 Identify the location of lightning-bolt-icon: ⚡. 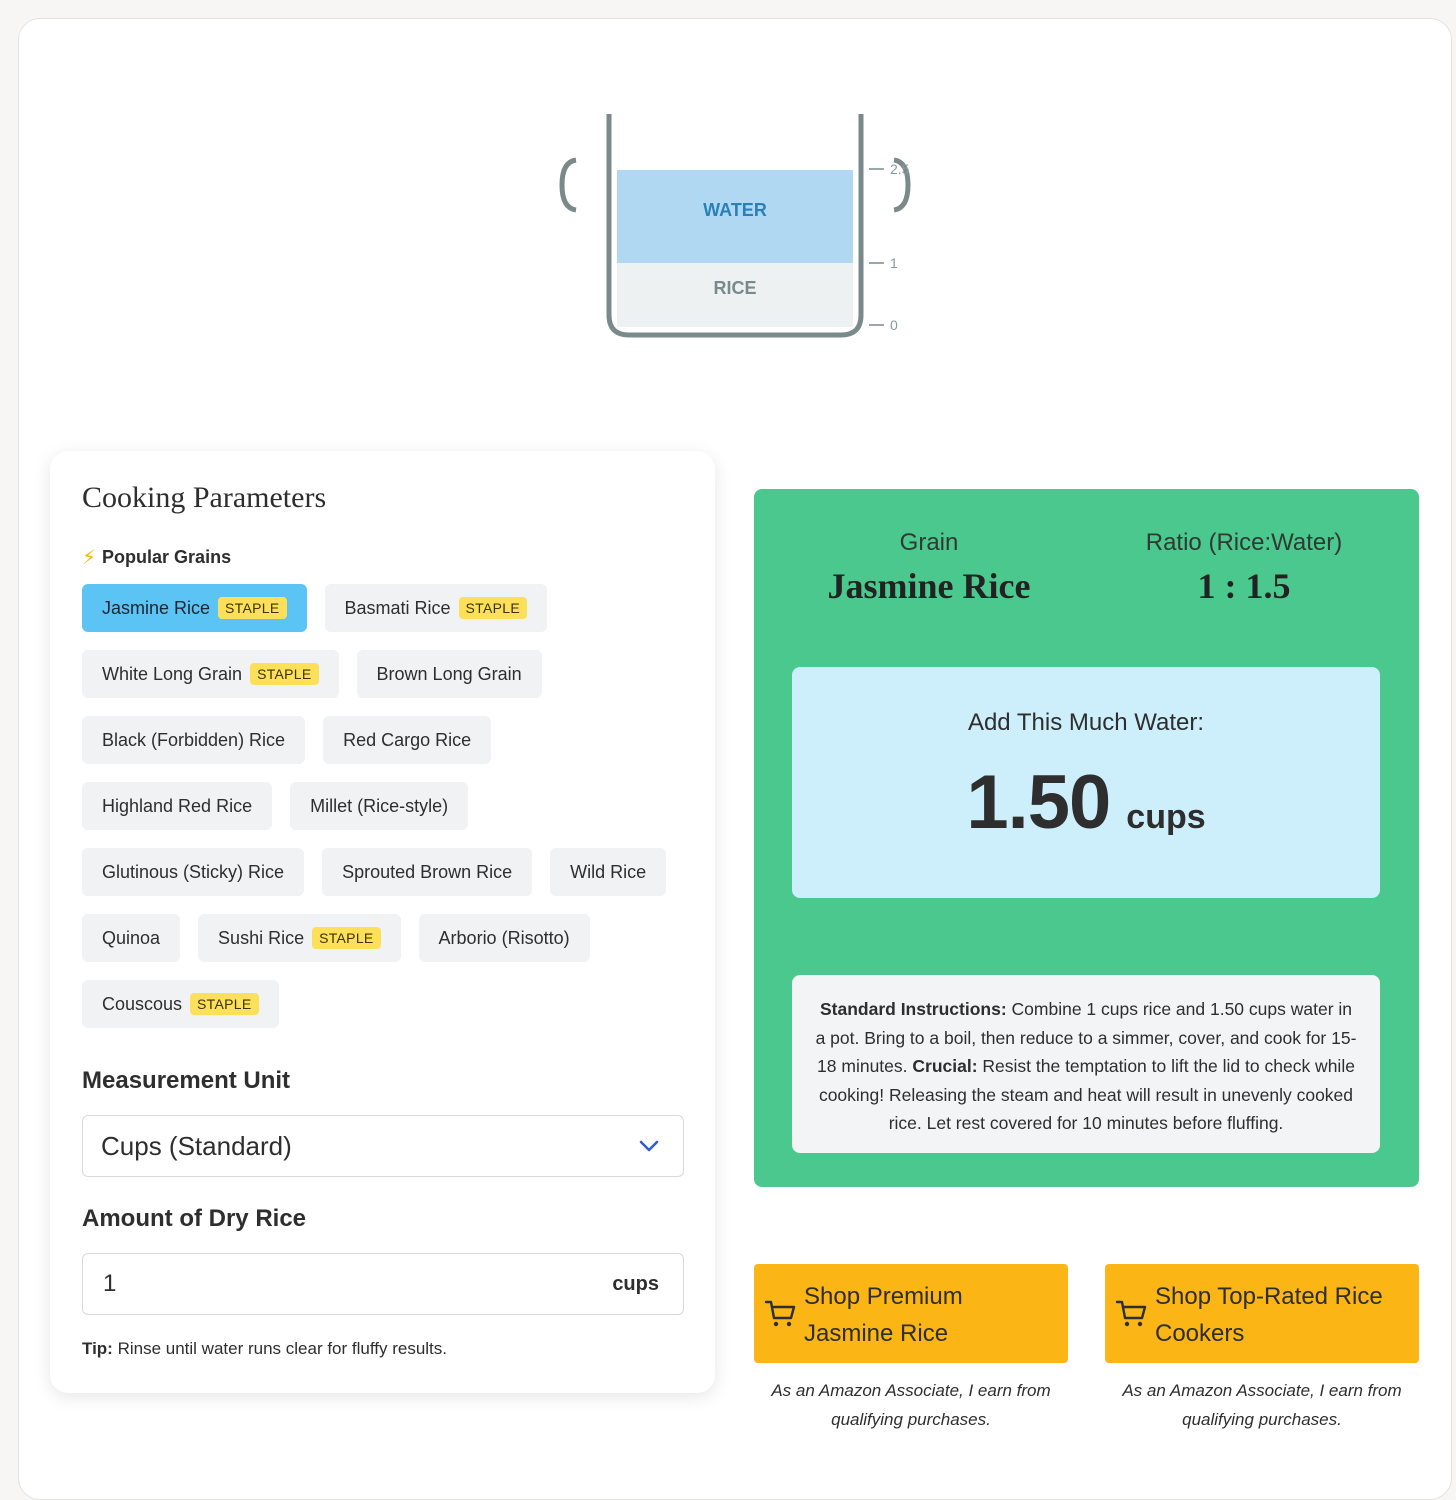
(89, 558).